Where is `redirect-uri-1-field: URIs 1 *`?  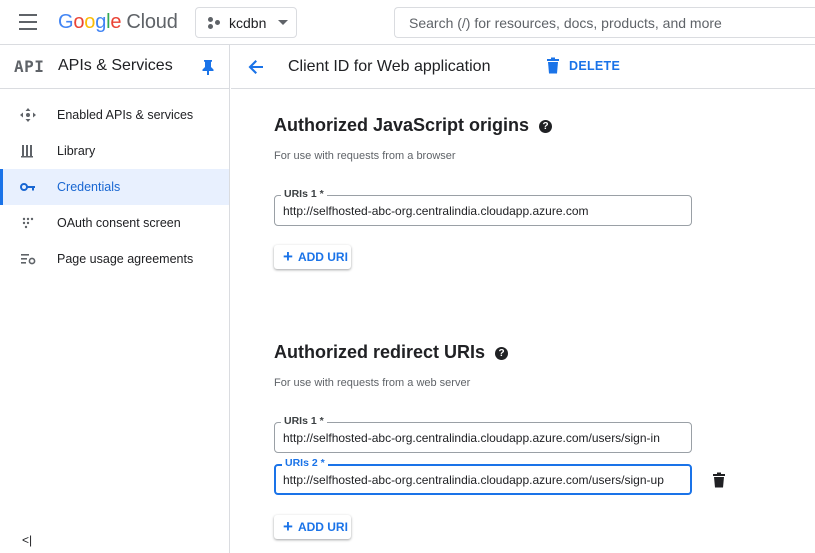
redirect-uri-1-field: URIs 1 * is located at coordinates (483, 434).